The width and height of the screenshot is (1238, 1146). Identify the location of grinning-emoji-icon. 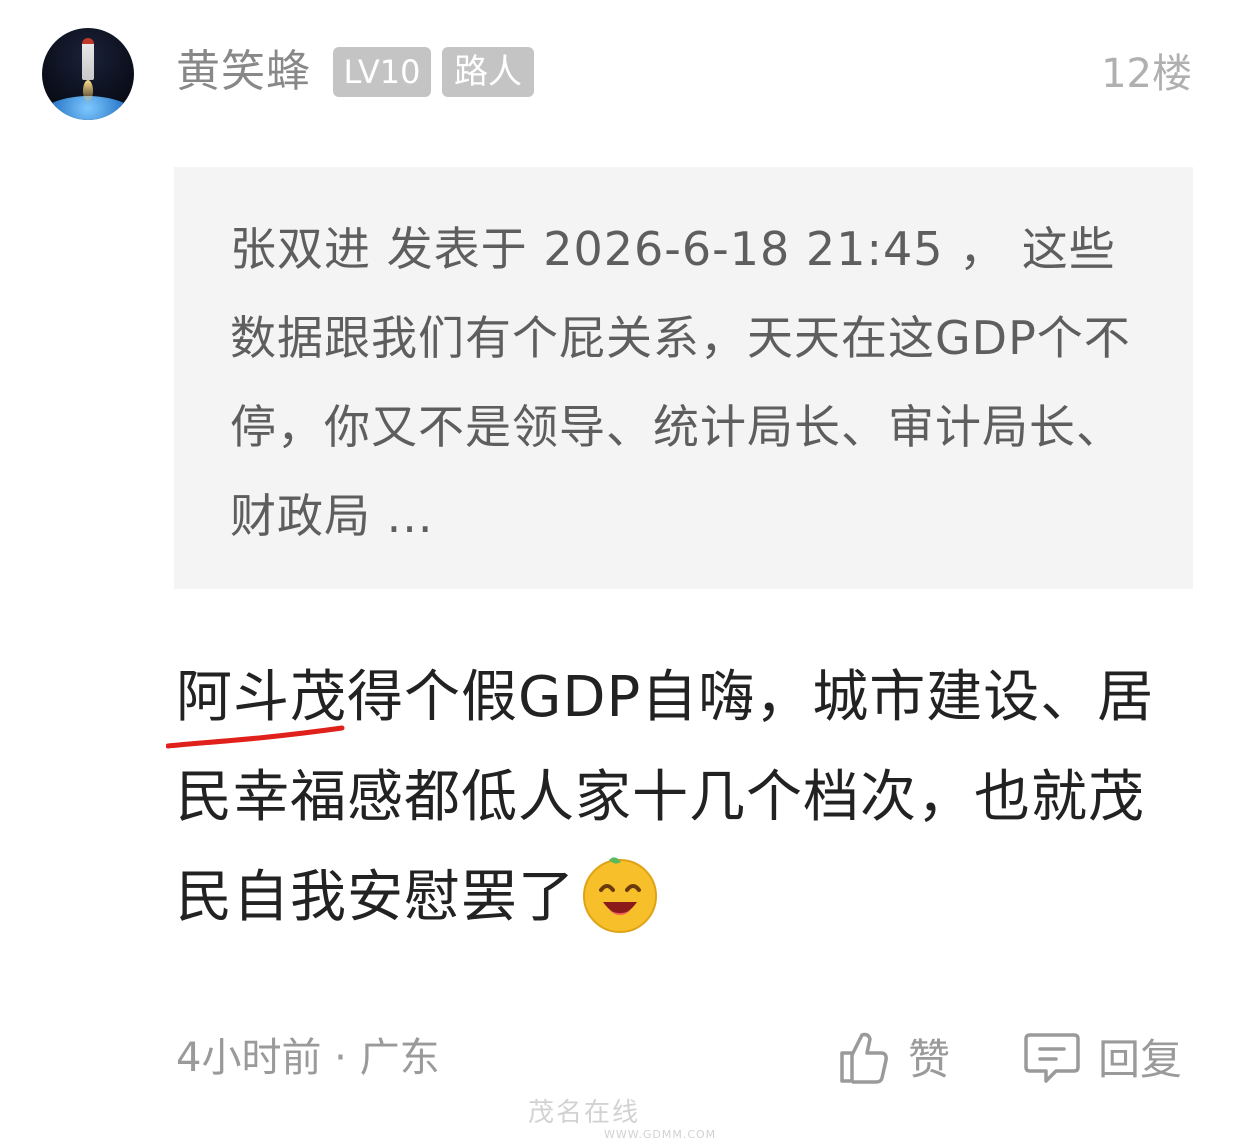
(620, 893).